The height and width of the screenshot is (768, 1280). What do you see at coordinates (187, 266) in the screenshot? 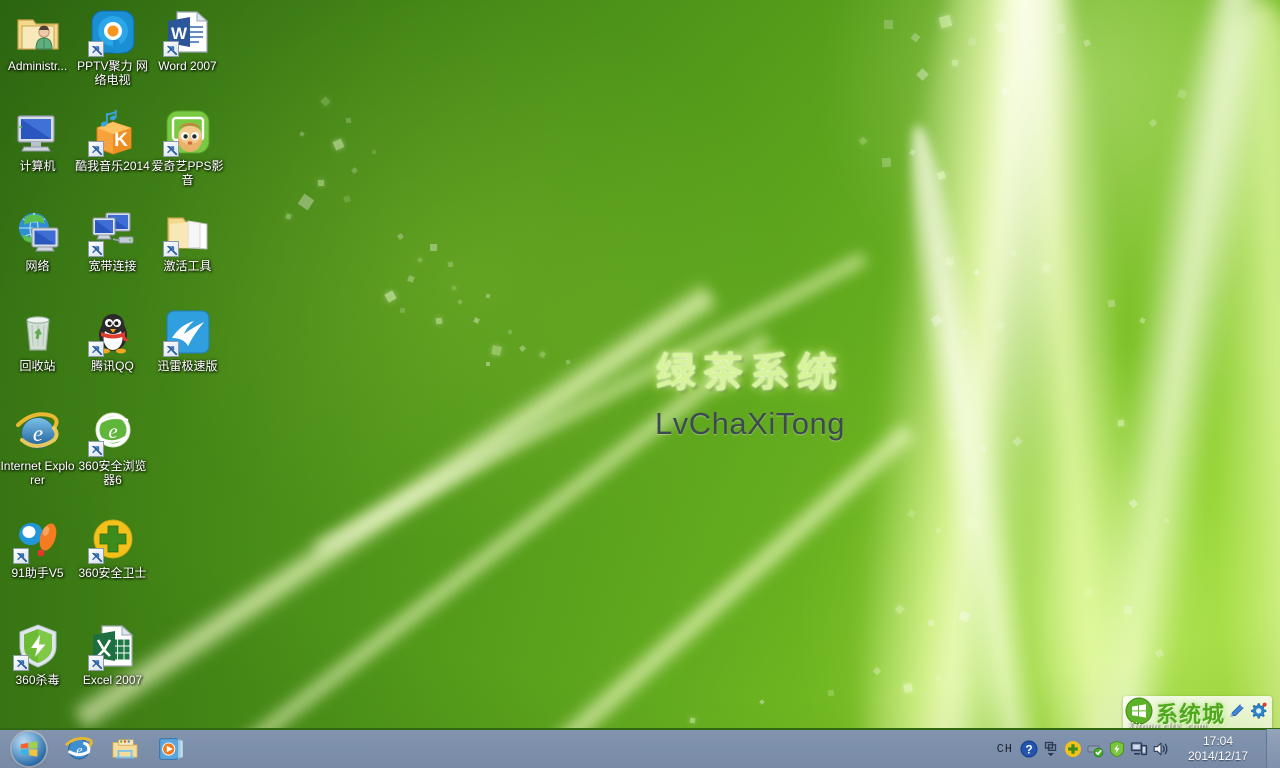
I see `desktop-icon-label: 激活工具` at bounding box center [187, 266].